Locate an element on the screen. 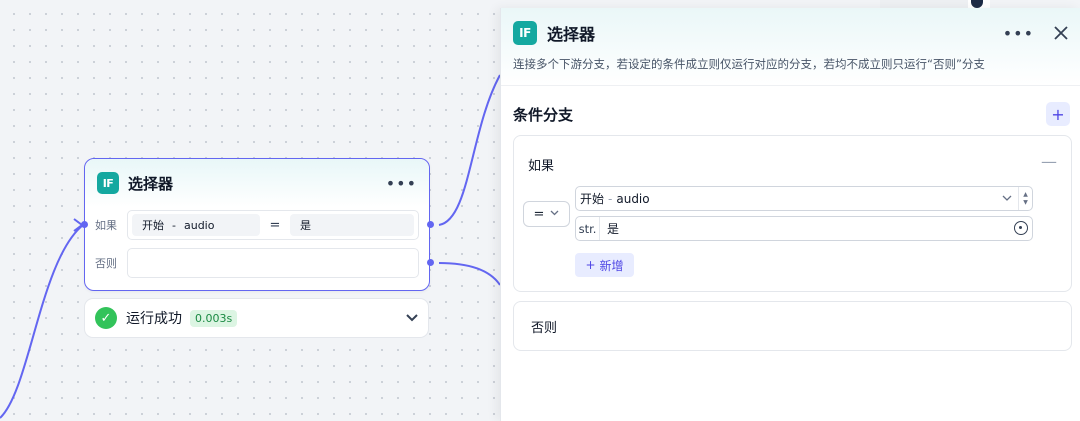  add-branch-button: + is located at coordinates (1058, 114).